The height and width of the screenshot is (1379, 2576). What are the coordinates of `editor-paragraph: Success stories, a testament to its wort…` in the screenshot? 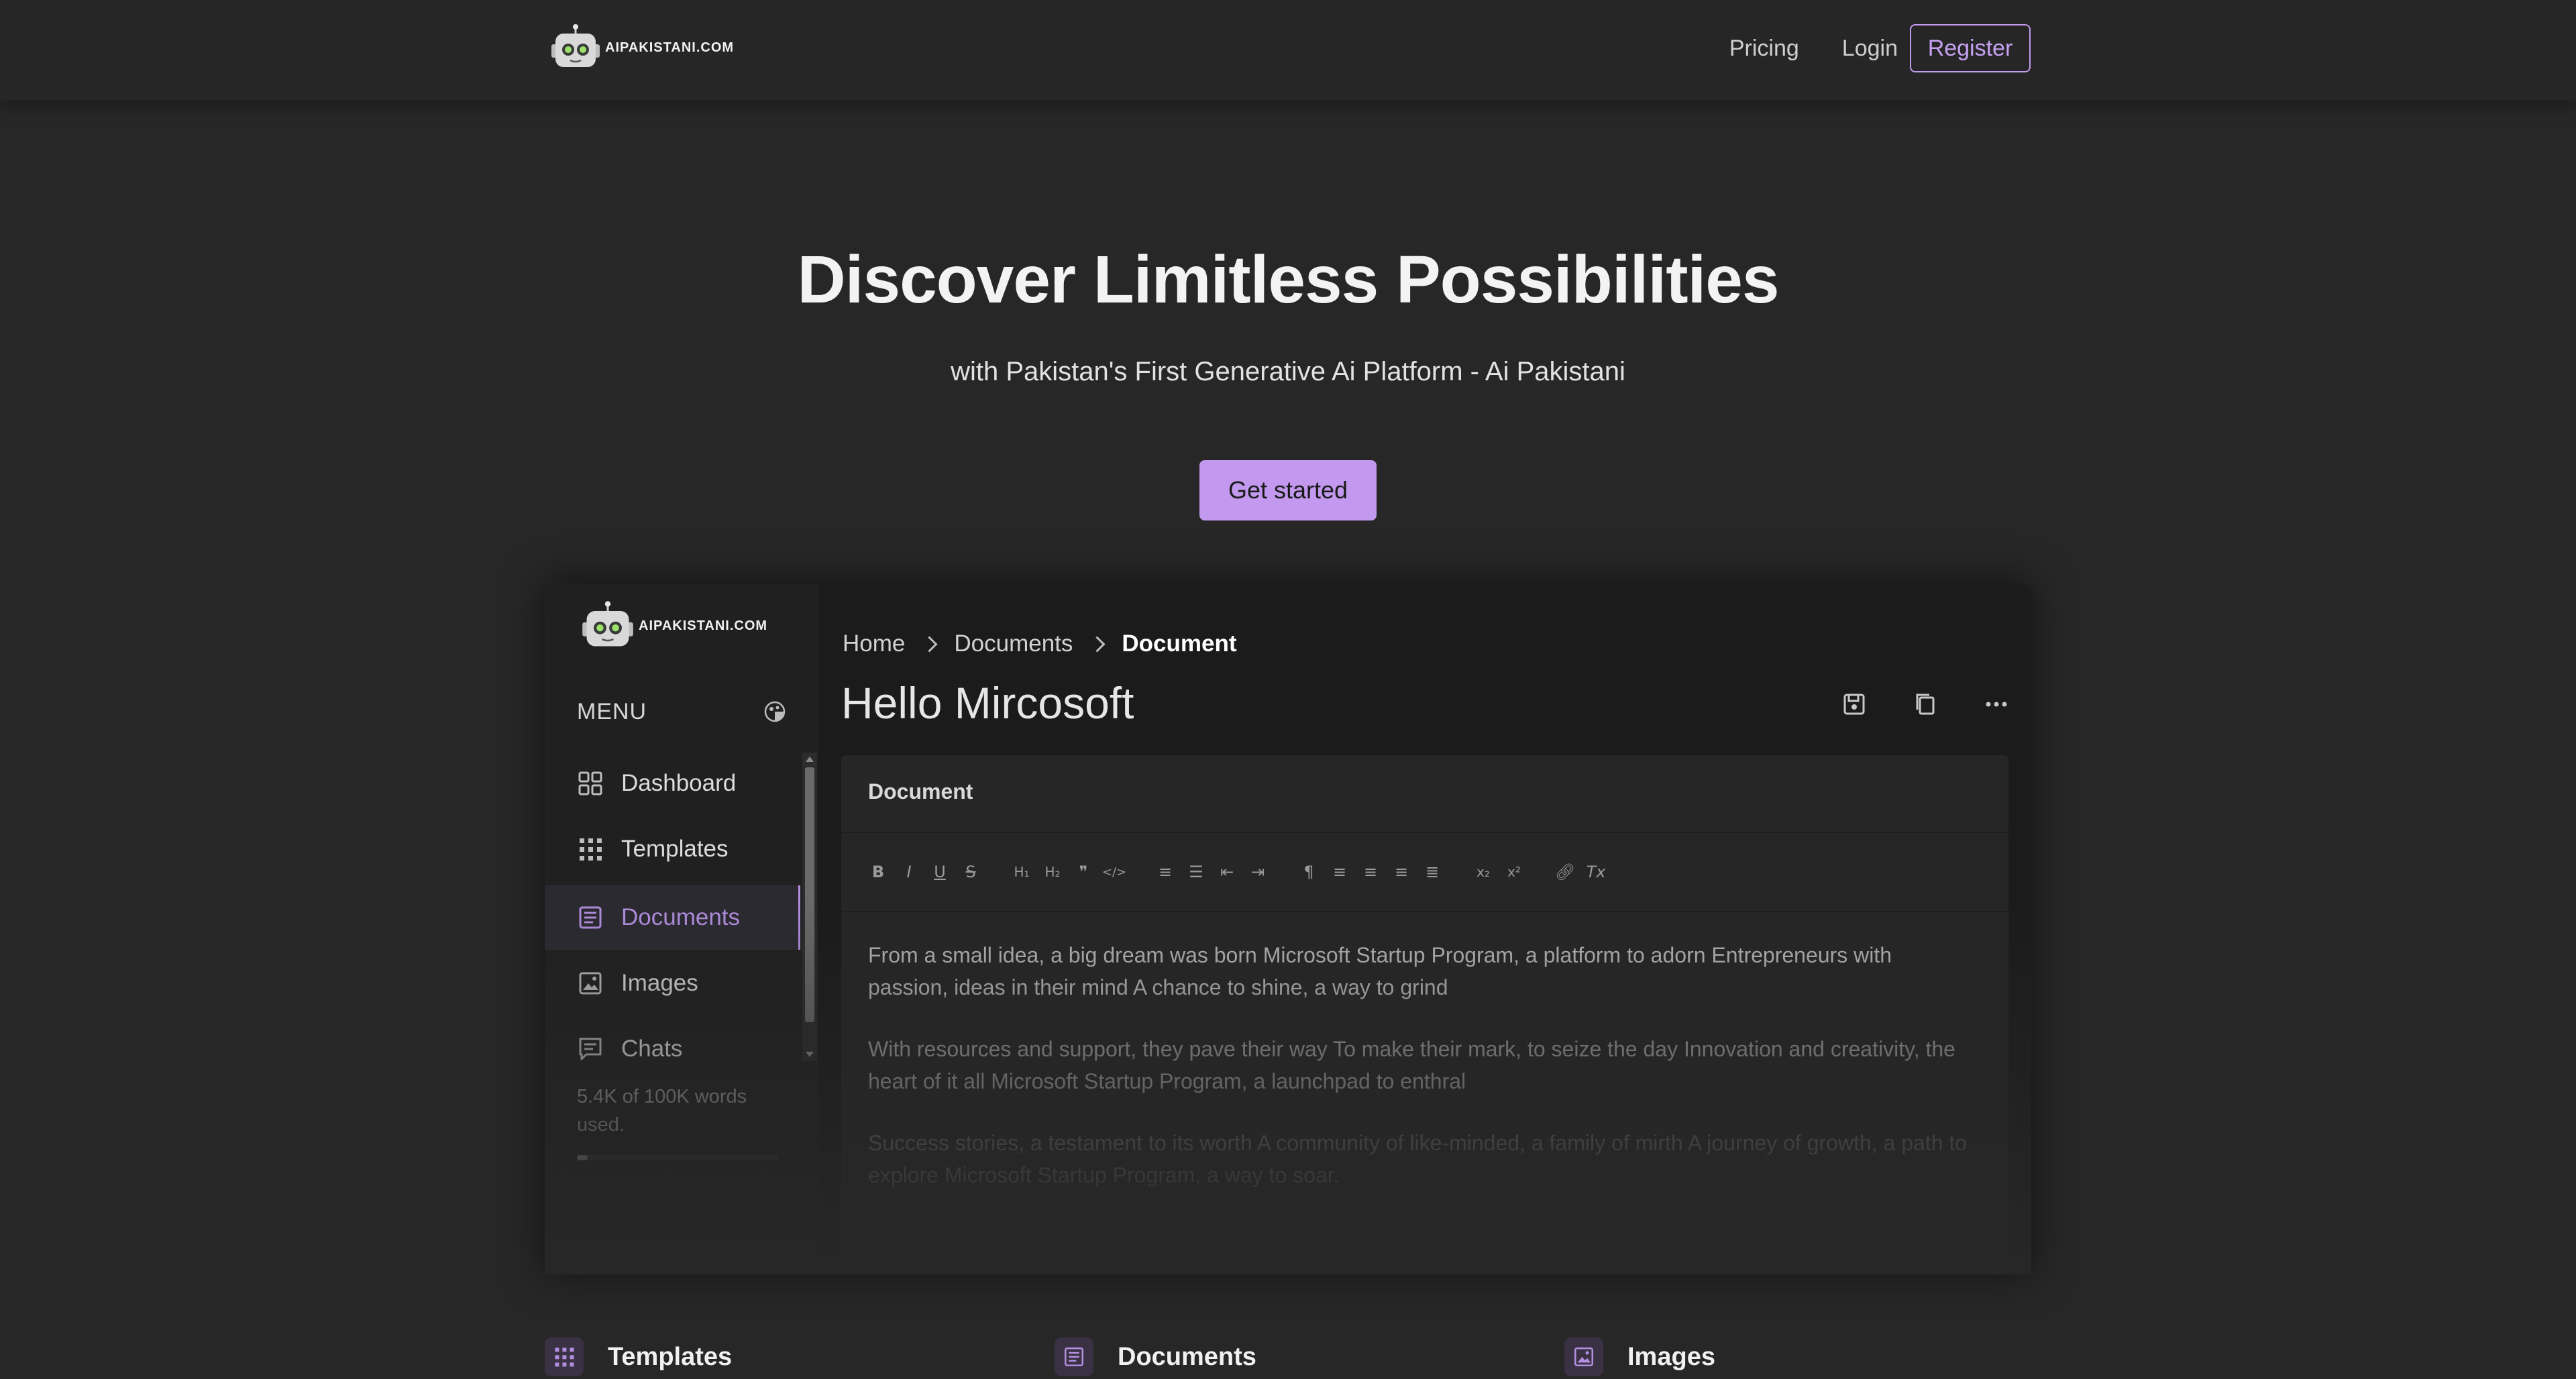 It's located at (1418, 1159).